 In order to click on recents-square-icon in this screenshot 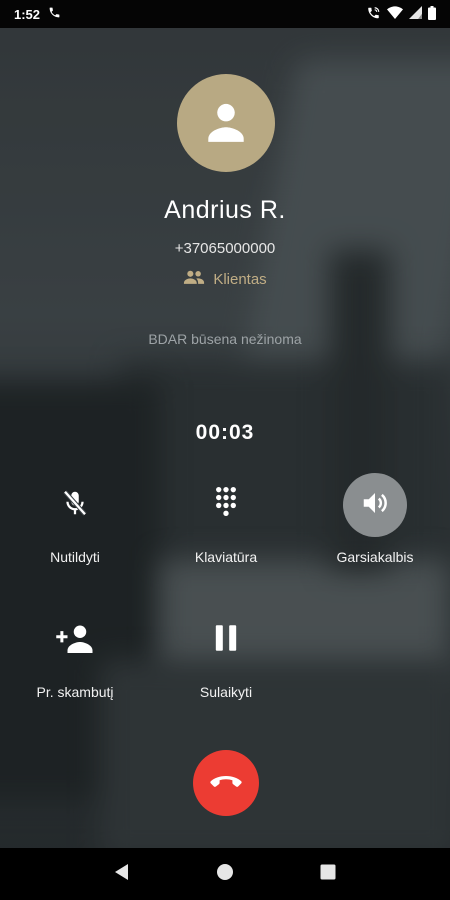, I will do `click(328, 874)`.